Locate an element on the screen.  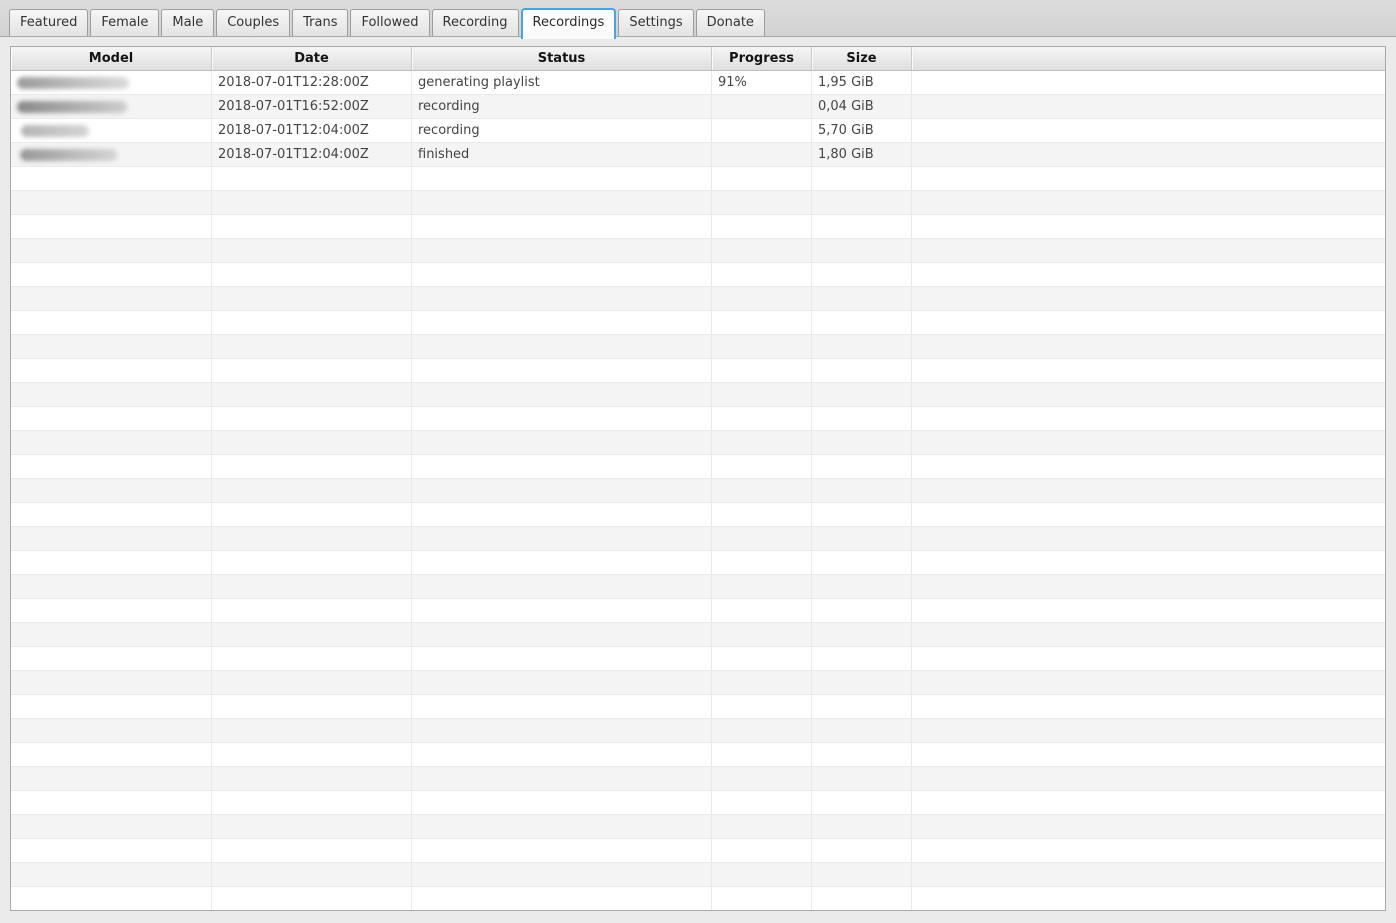
size-cell: 5,70 GiB is located at coordinates (862, 130).